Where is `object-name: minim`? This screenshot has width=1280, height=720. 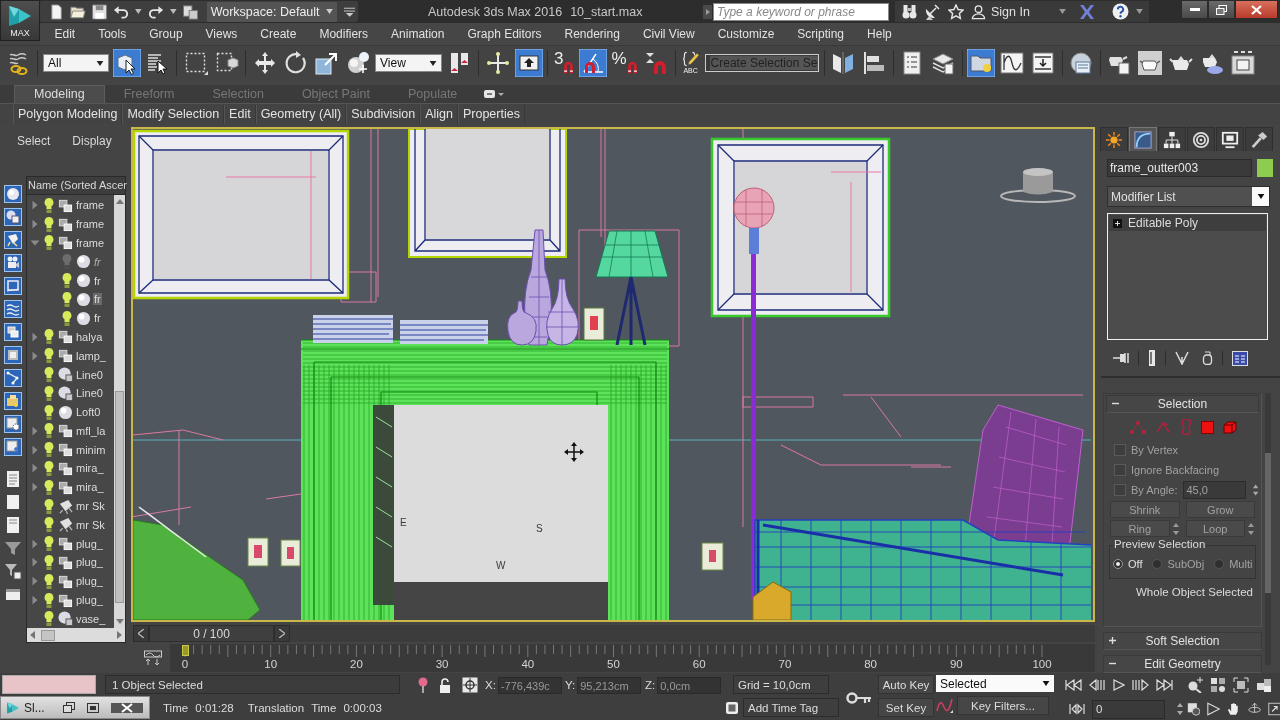 object-name: minim is located at coordinates (91, 449).